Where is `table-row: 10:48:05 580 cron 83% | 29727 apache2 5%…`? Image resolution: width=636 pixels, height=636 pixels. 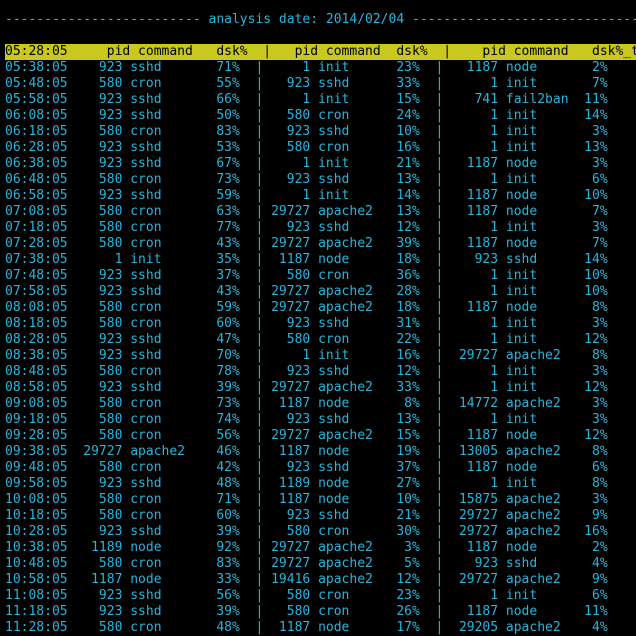 table-row: 10:48:05 580 cron 83% | 29727 apache2 5%… is located at coordinates (306, 563).